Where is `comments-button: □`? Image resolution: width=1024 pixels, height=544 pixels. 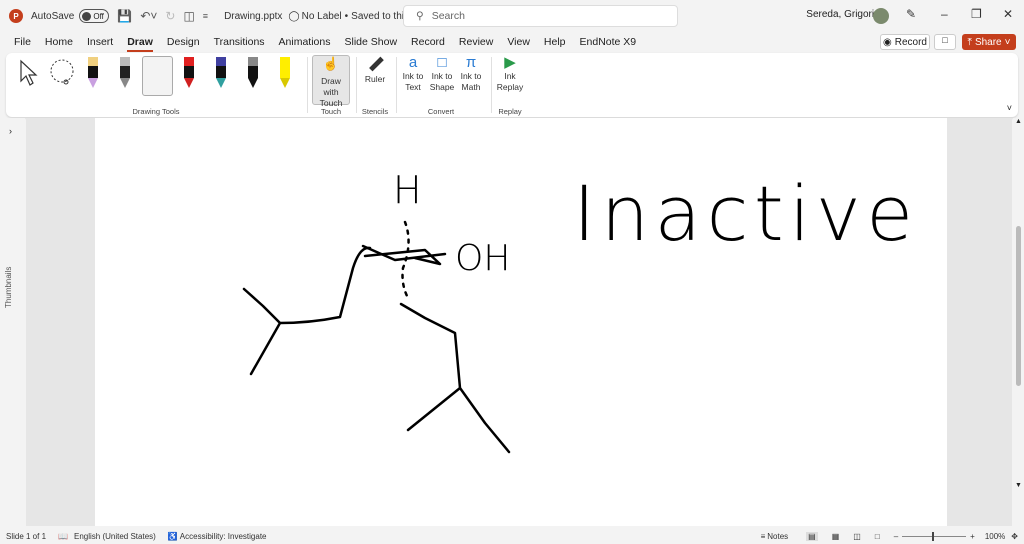
comments-button: □ is located at coordinates (945, 42).